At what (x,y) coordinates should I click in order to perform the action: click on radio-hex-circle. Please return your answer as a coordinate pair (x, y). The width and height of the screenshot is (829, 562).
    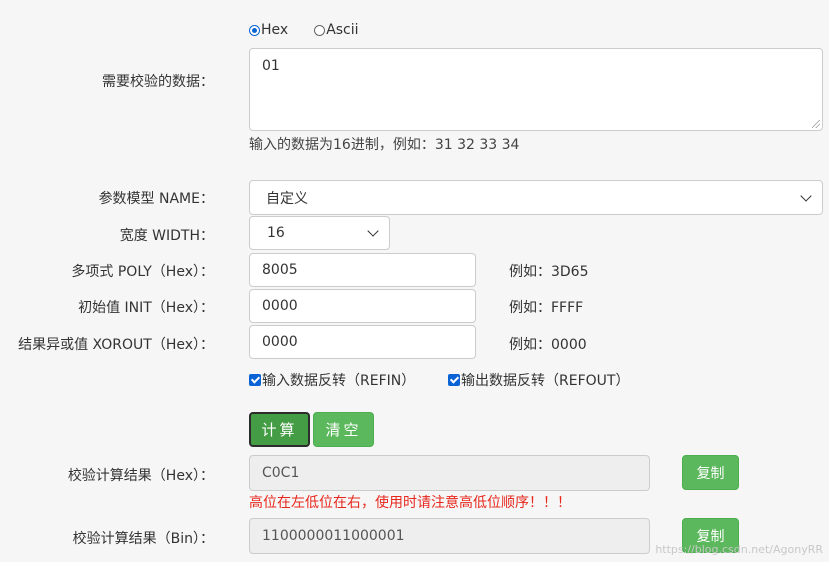
    Looking at the image, I should click on (254, 30).